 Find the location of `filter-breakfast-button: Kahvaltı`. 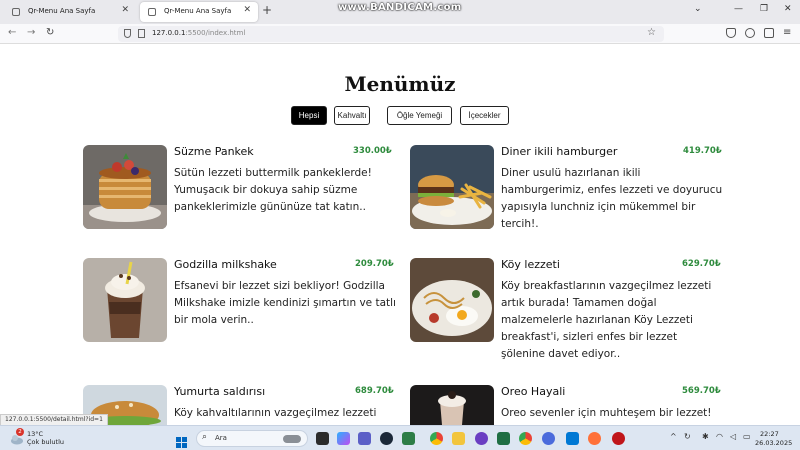

filter-breakfast-button: Kahvaltı is located at coordinates (352, 115).